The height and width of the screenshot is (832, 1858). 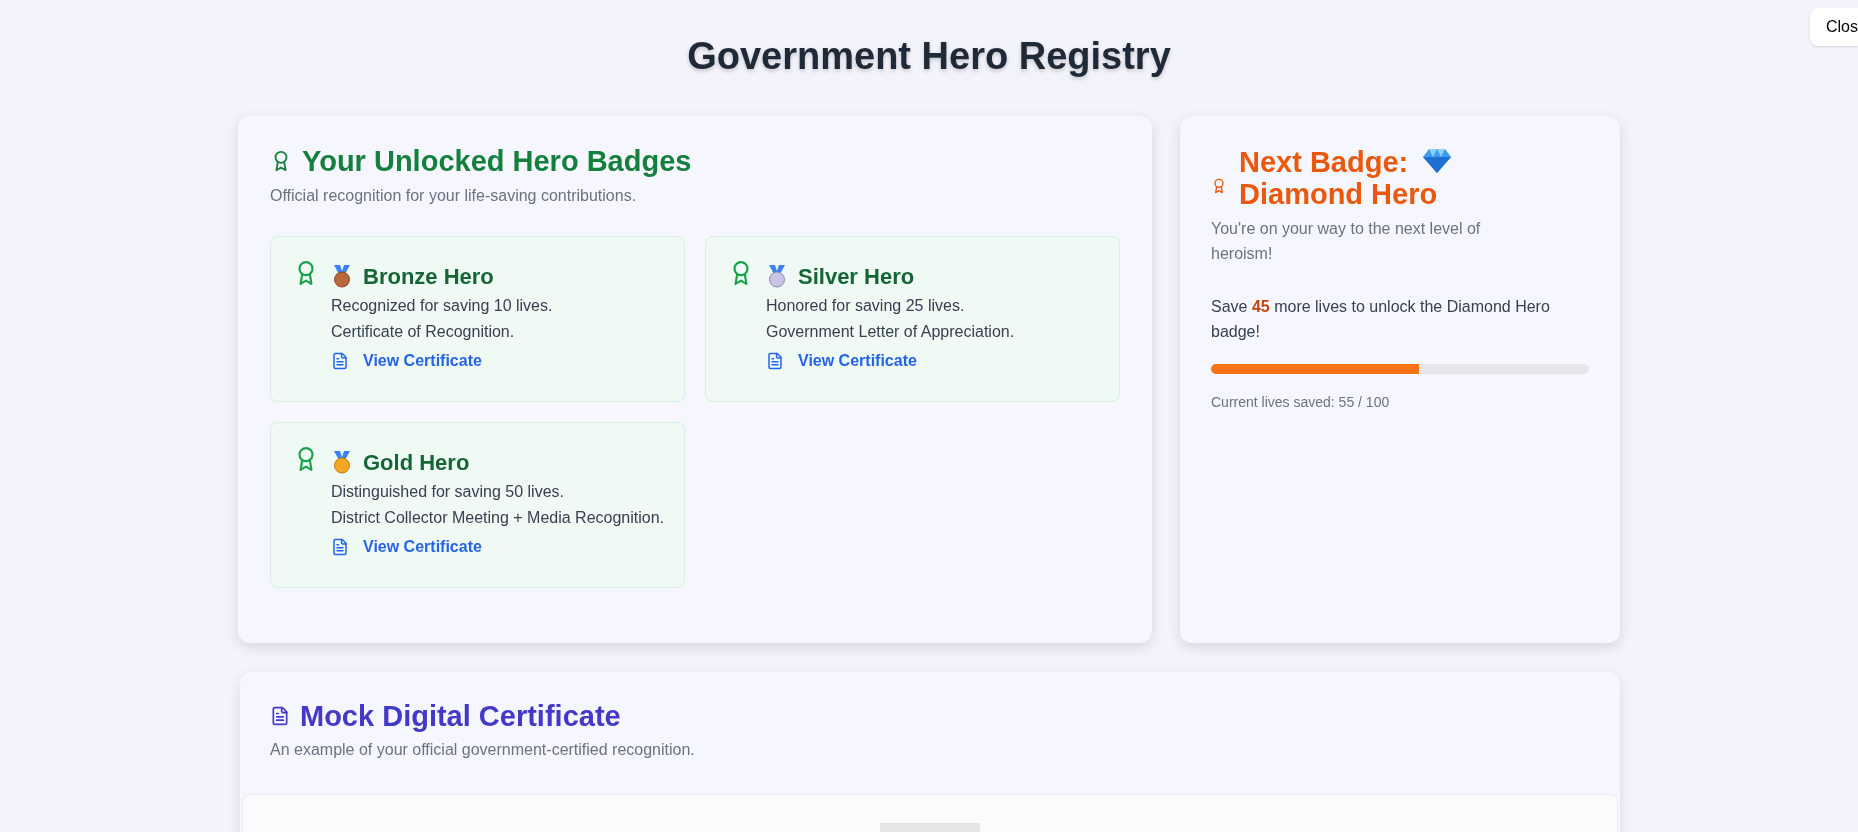 I want to click on badge-description: Government Letter of Appreciation., so click(x=890, y=332).